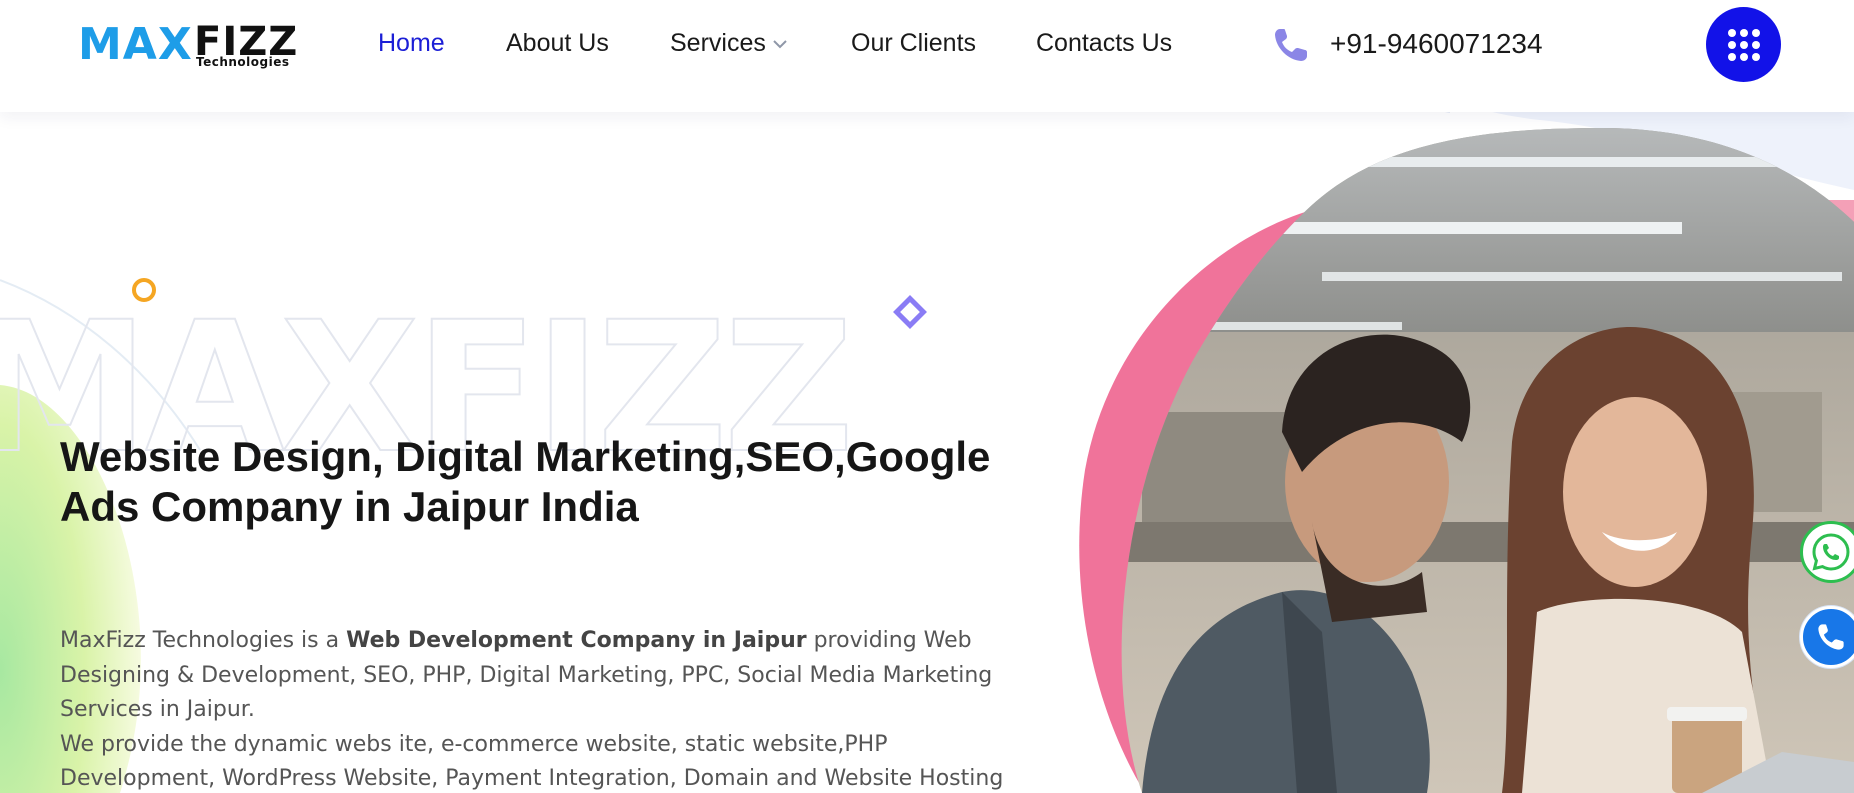 The width and height of the screenshot is (1854, 793). Describe the element at coordinates (913, 43) in the screenshot. I see `nav-item-our-clients: Our Clients` at that location.